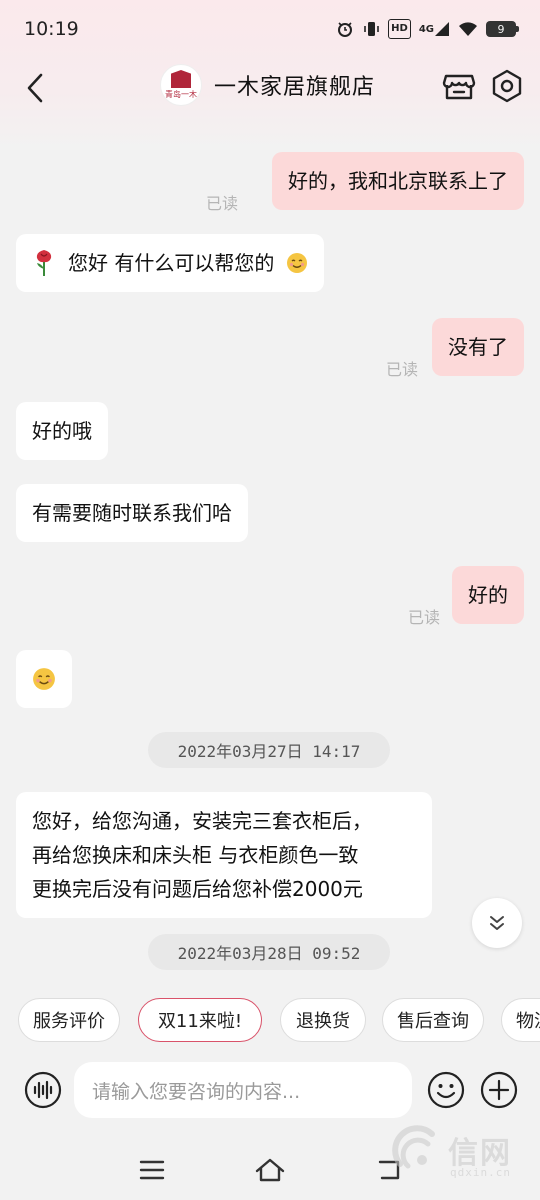  I want to click on more-options-button, so click(499, 1090).